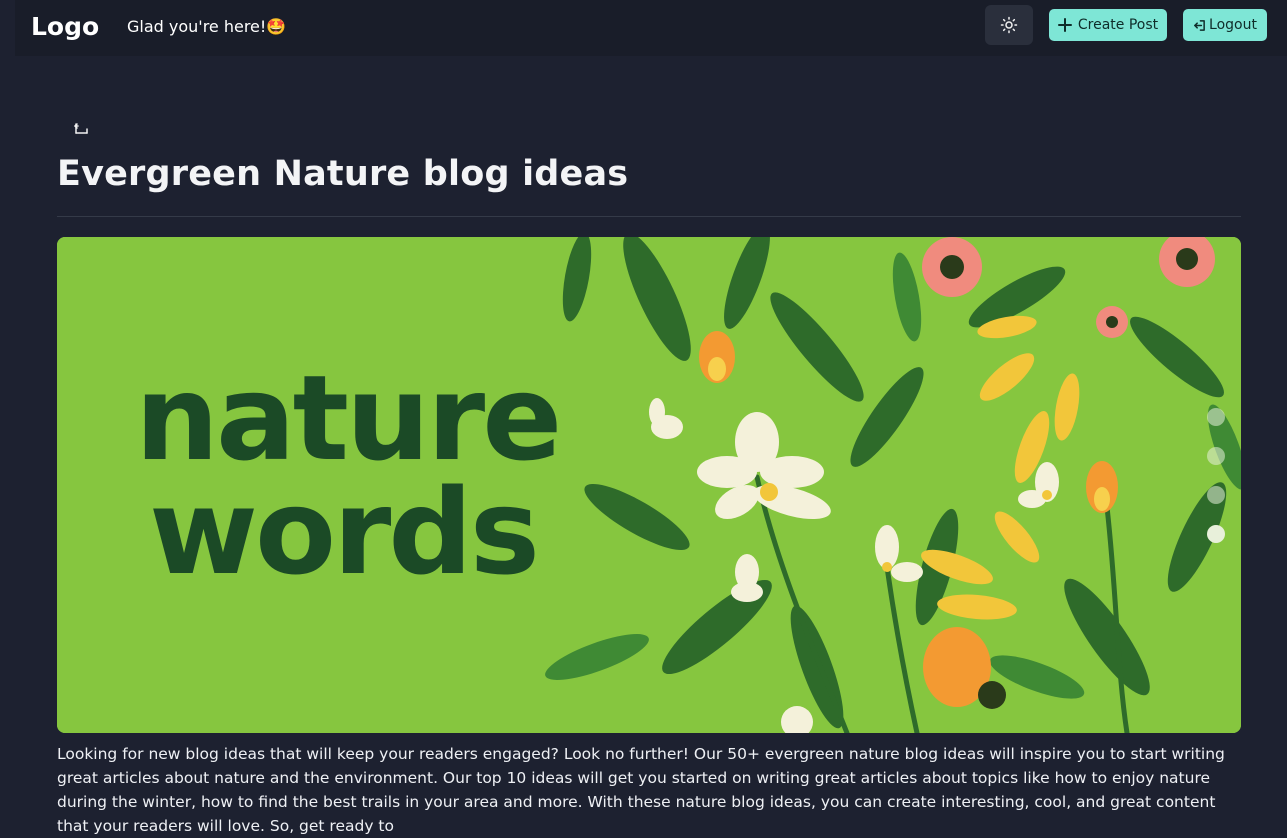  What do you see at coordinates (1064, 25) in the screenshot?
I see `plus-icon` at bounding box center [1064, 25].